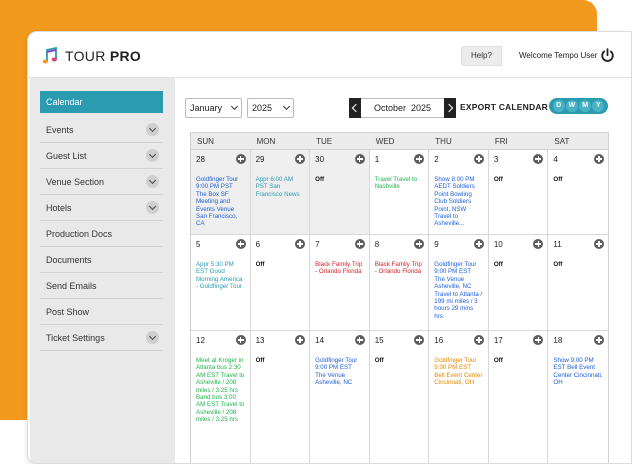  I want to click on sidebar-item-label: Calendar, so click(64, 102).